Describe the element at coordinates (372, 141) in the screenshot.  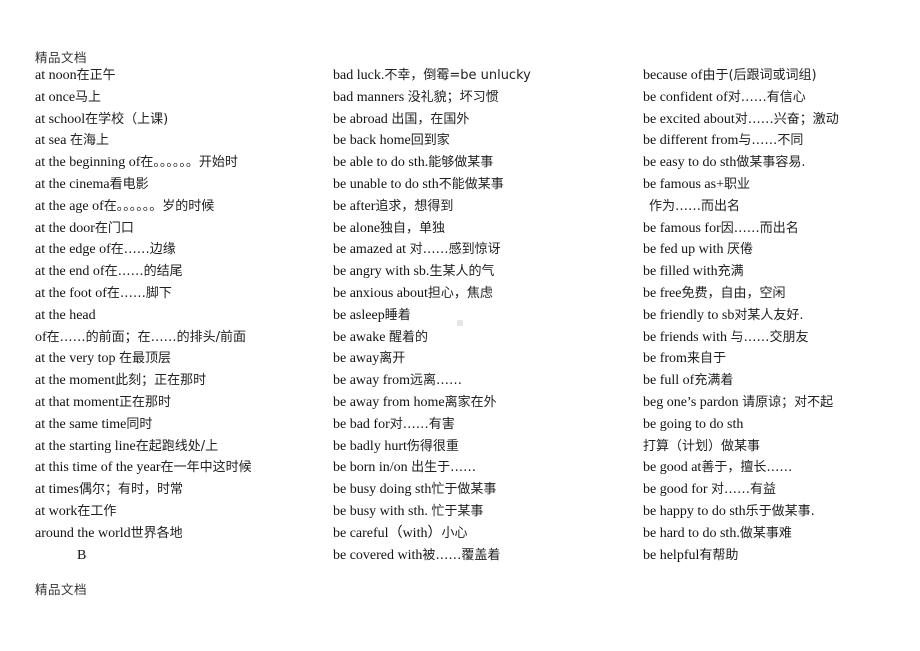
I see `english-phrase: be back home` at that location.